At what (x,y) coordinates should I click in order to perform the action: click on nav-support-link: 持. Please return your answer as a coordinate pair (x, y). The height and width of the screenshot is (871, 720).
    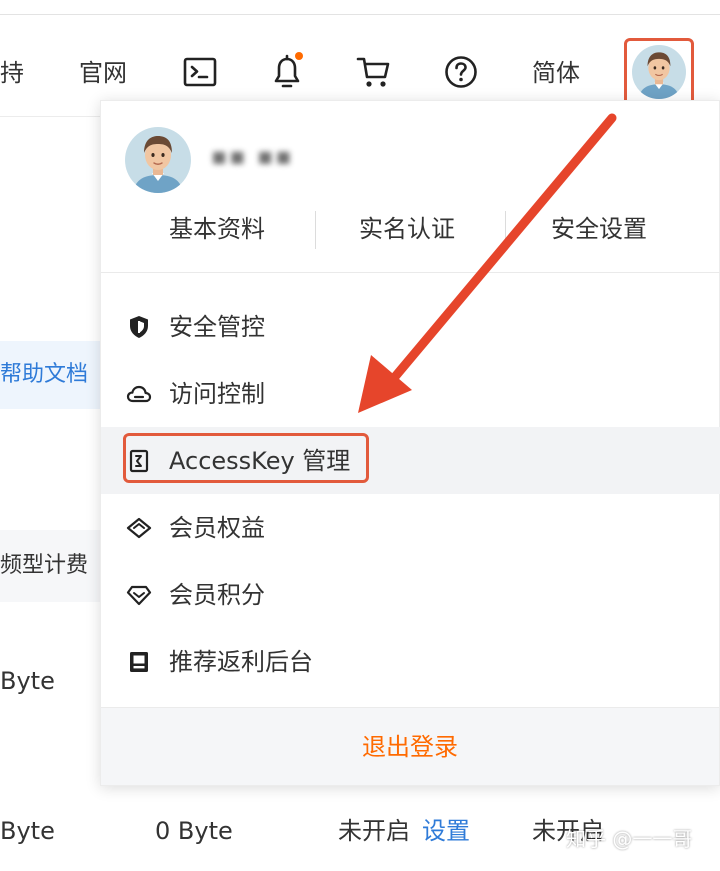
    Looking at the image, I should click on (12, 73).